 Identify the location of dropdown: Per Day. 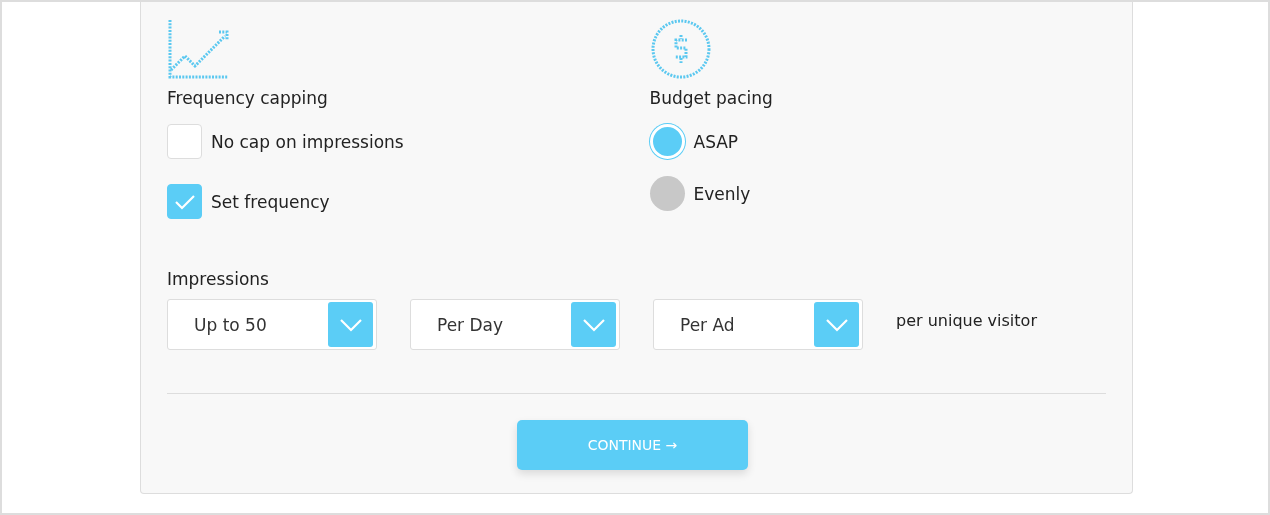
(515, 324).